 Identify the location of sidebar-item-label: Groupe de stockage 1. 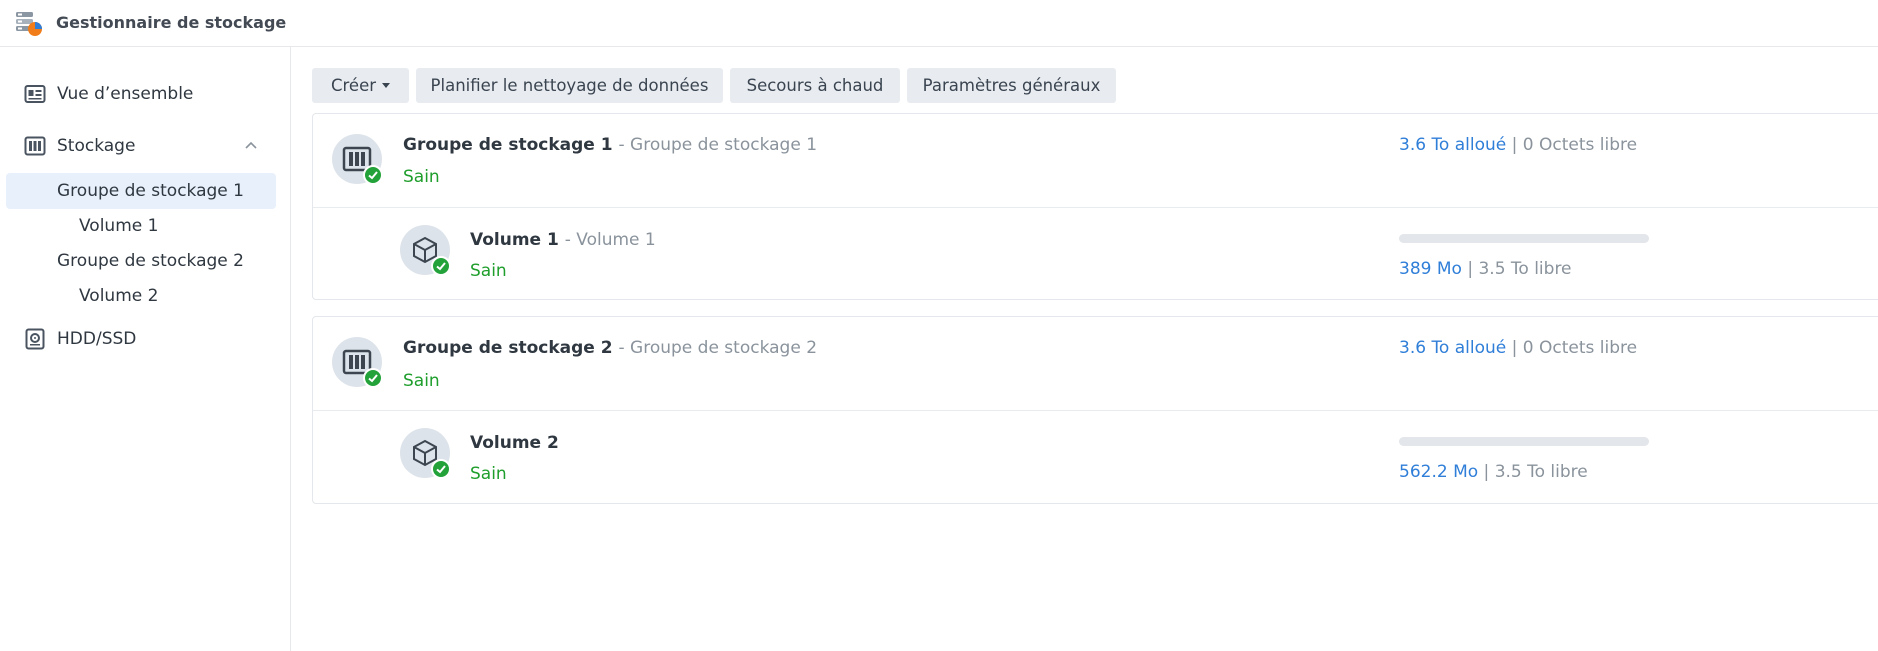
(150, 191).